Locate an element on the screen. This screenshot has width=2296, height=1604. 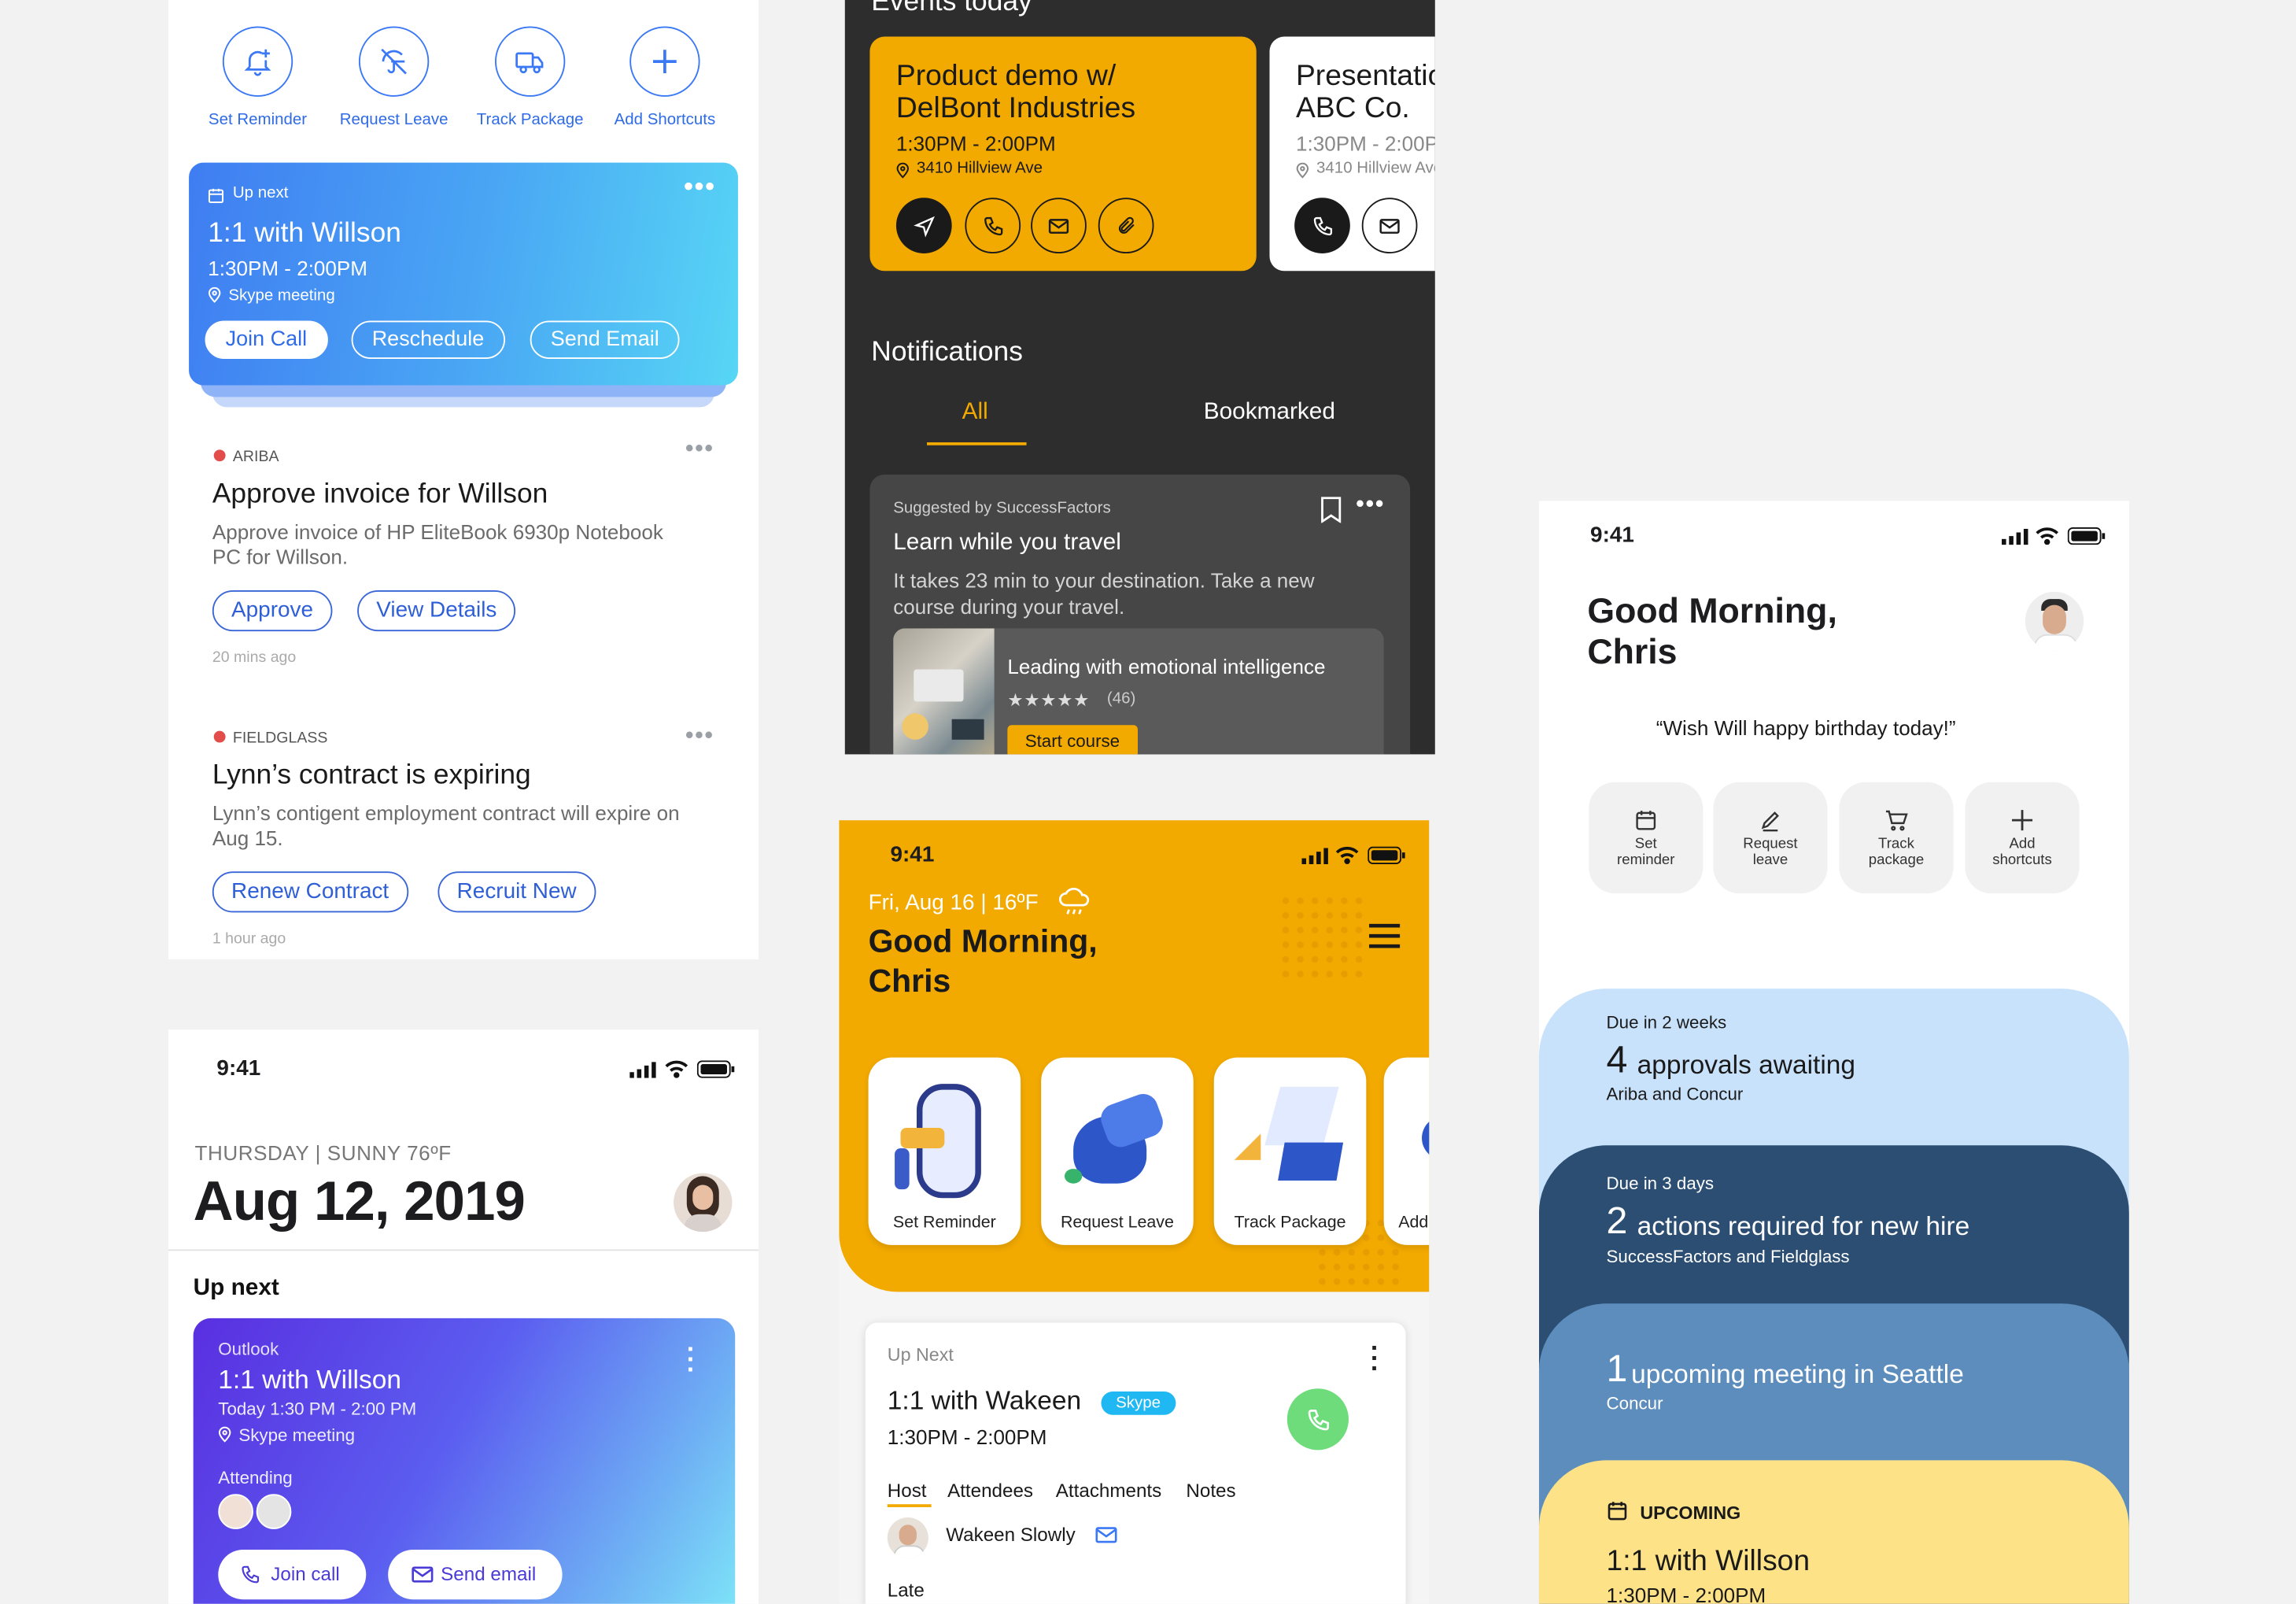
renew-contract-button: Renew Contract is located at coordinates (310, 892).